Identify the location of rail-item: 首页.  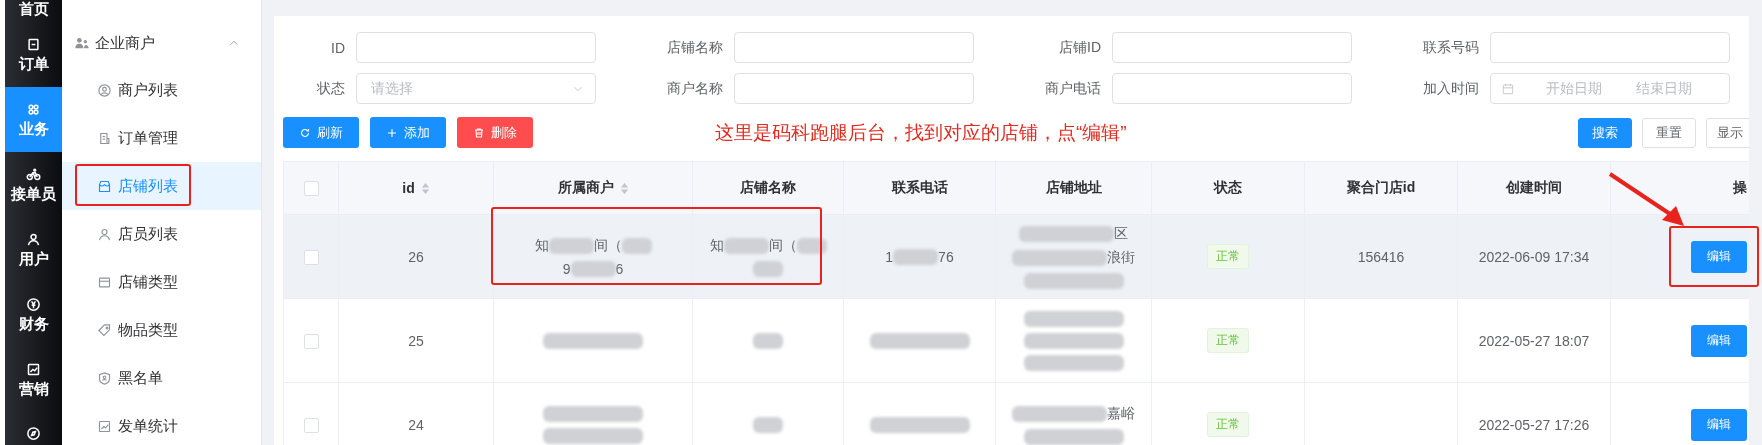
(33, 11).